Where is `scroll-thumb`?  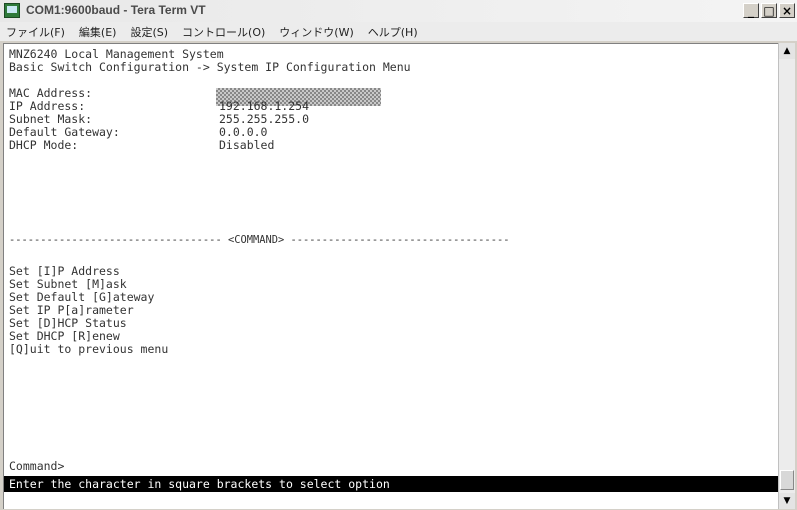 scroll-thumb is located at coordinates (787, 480).